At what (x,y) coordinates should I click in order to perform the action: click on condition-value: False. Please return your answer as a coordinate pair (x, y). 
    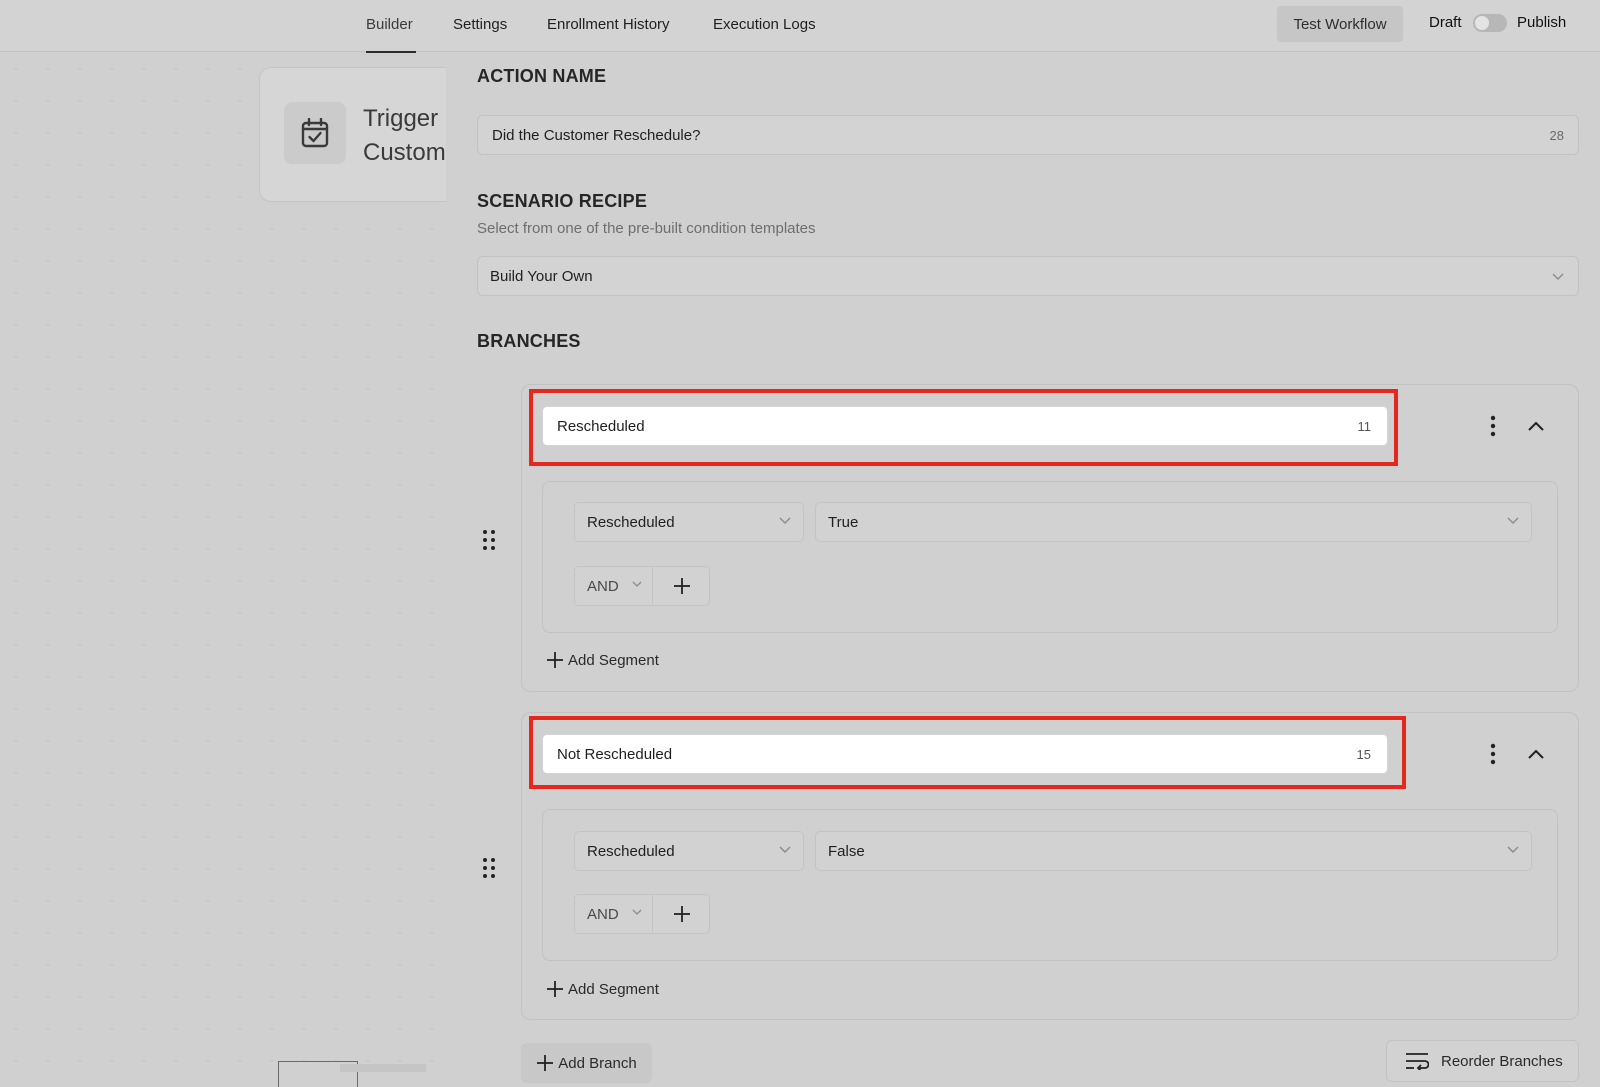
    Looking at the image, I should click on (846, 851).